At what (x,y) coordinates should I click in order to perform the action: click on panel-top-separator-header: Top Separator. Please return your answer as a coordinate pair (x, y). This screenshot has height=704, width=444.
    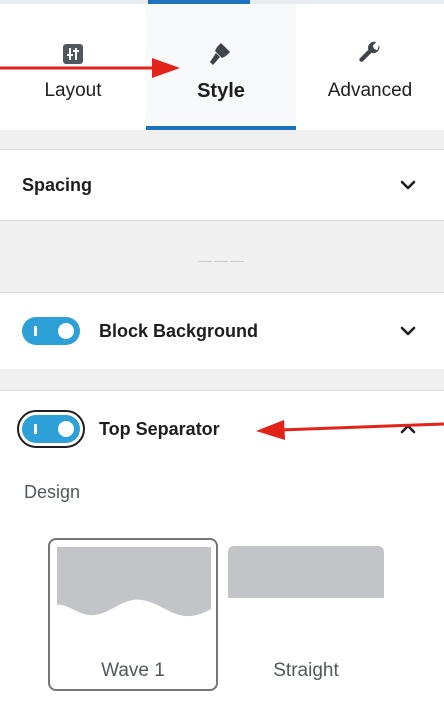
    Looking at the image, I should click on (222, 429).